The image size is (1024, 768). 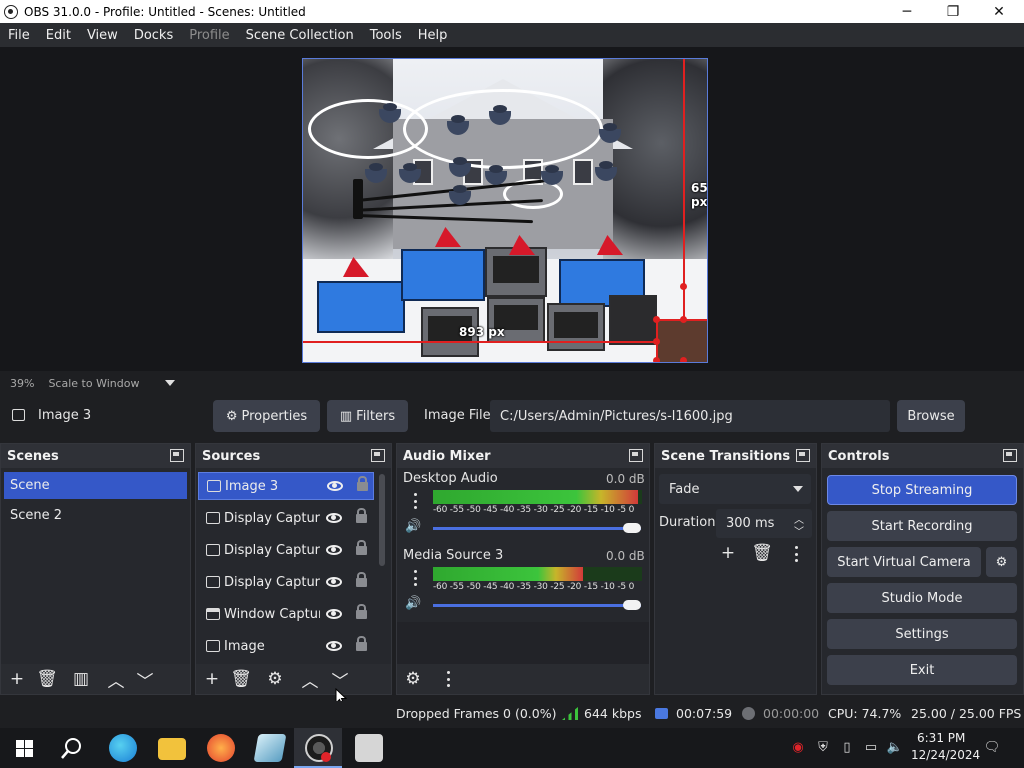 What do you see at coordinates (999, 11) in the screenshot?
I see `close-button: ✕` at bounding box center [999, 11].